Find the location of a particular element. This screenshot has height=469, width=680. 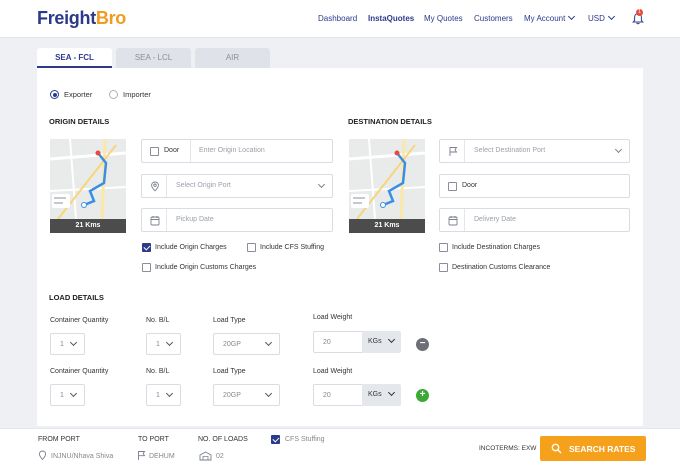

container-quantity-value: 1 is located at coordinates (62, 344).